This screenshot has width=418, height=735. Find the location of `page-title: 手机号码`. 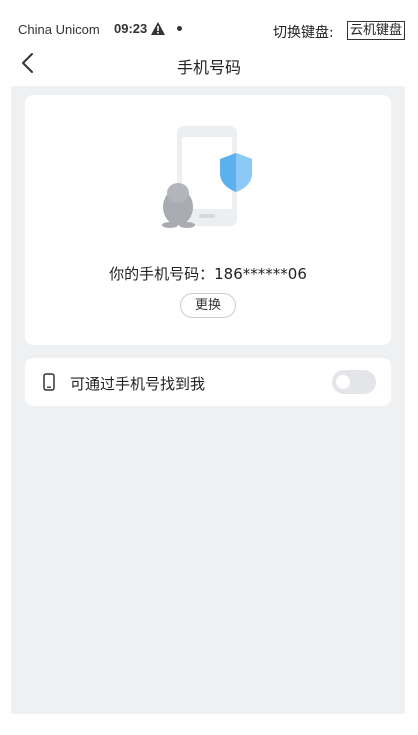

page-title: 手机号码 is located at coordinates (208, 67).